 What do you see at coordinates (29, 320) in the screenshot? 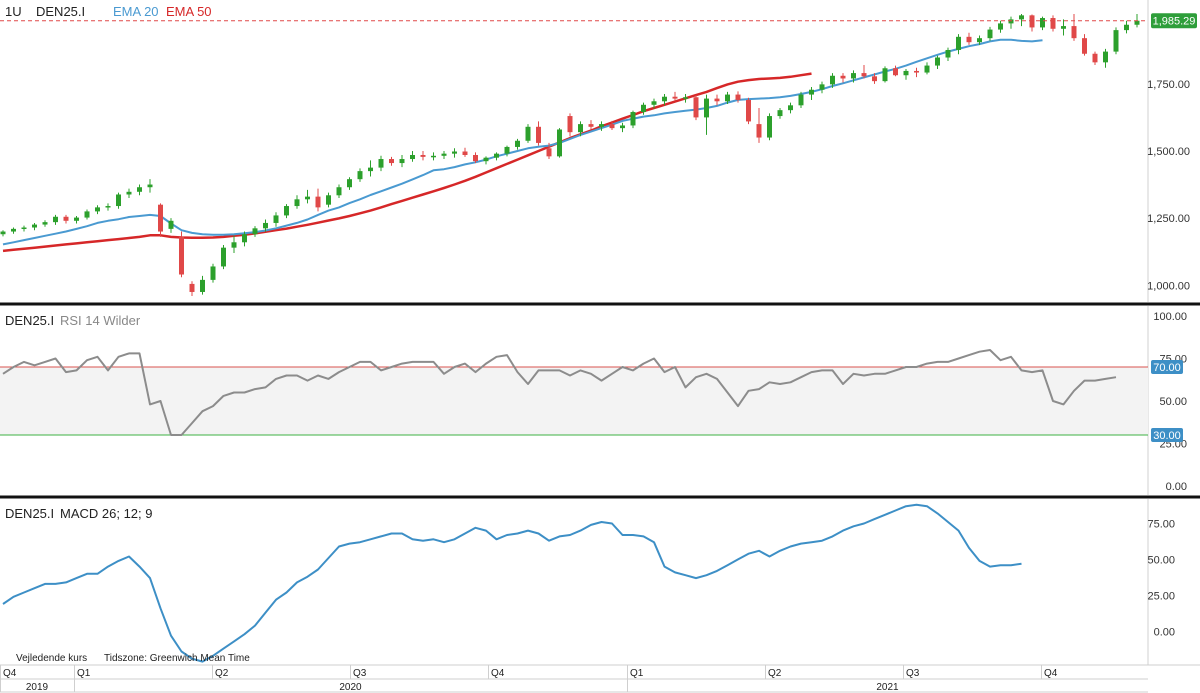
I see `rsi-symbol-label: DEN25.I` at bounding box center [29, 320].